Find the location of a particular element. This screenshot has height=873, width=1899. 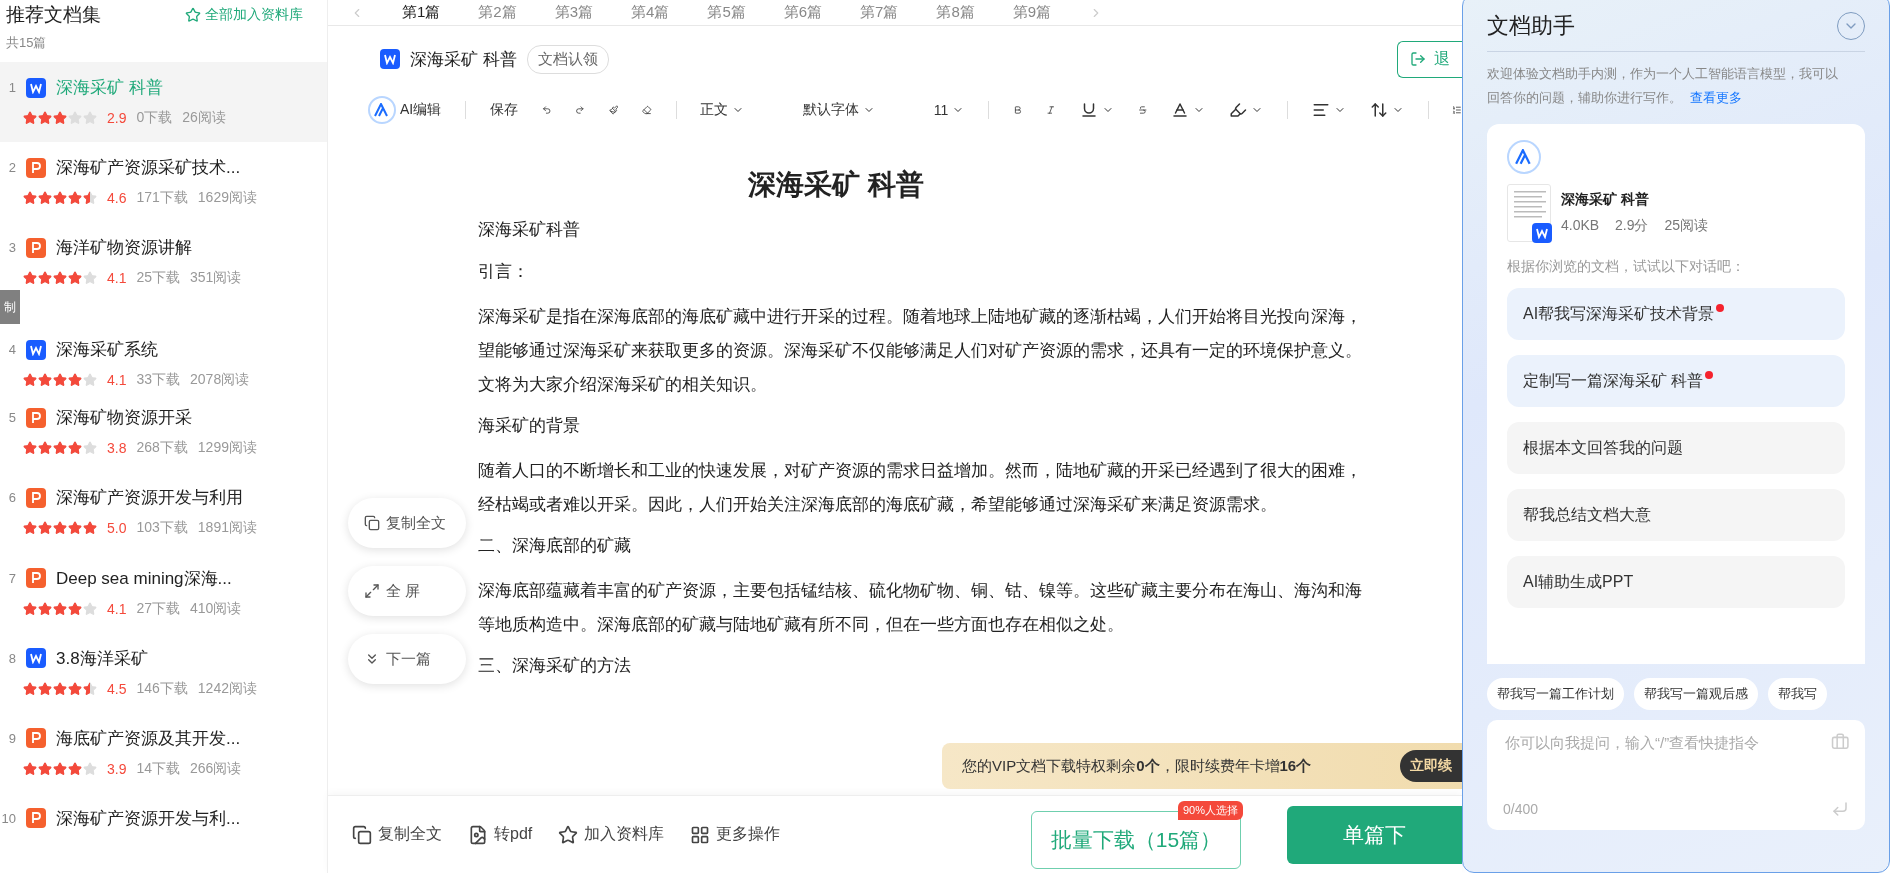

item-number: 4 is located at coordinates (11, 350).